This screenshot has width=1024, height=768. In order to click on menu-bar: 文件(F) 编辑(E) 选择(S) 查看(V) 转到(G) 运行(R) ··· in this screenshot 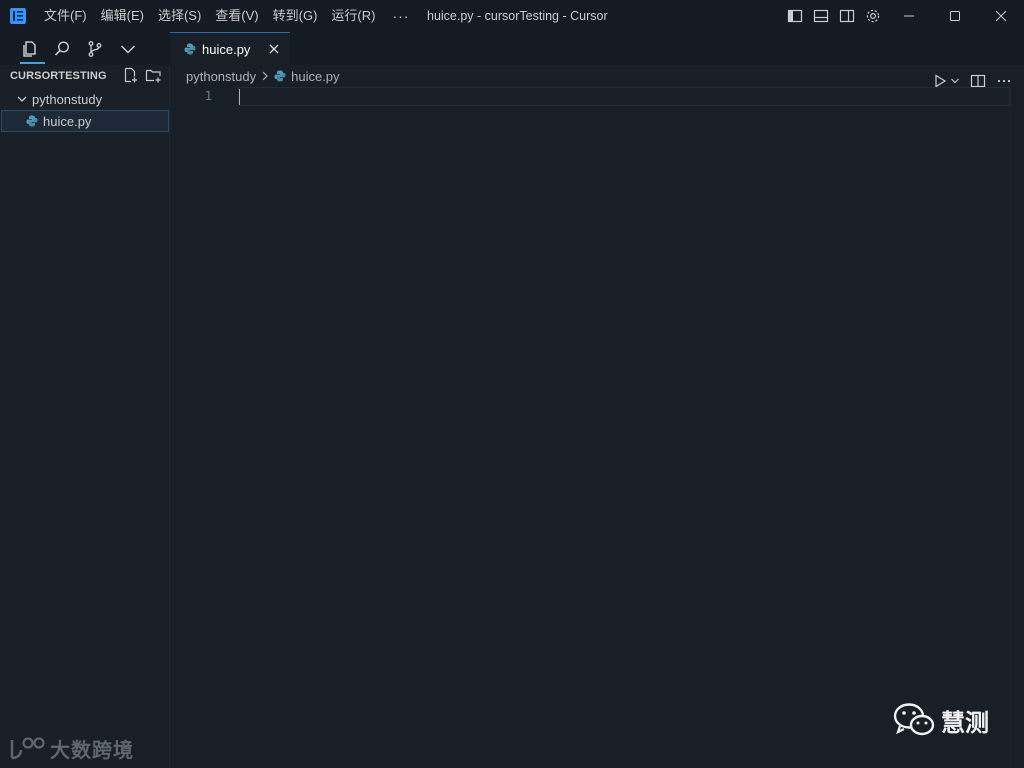, I will do `click(228, 16)`.